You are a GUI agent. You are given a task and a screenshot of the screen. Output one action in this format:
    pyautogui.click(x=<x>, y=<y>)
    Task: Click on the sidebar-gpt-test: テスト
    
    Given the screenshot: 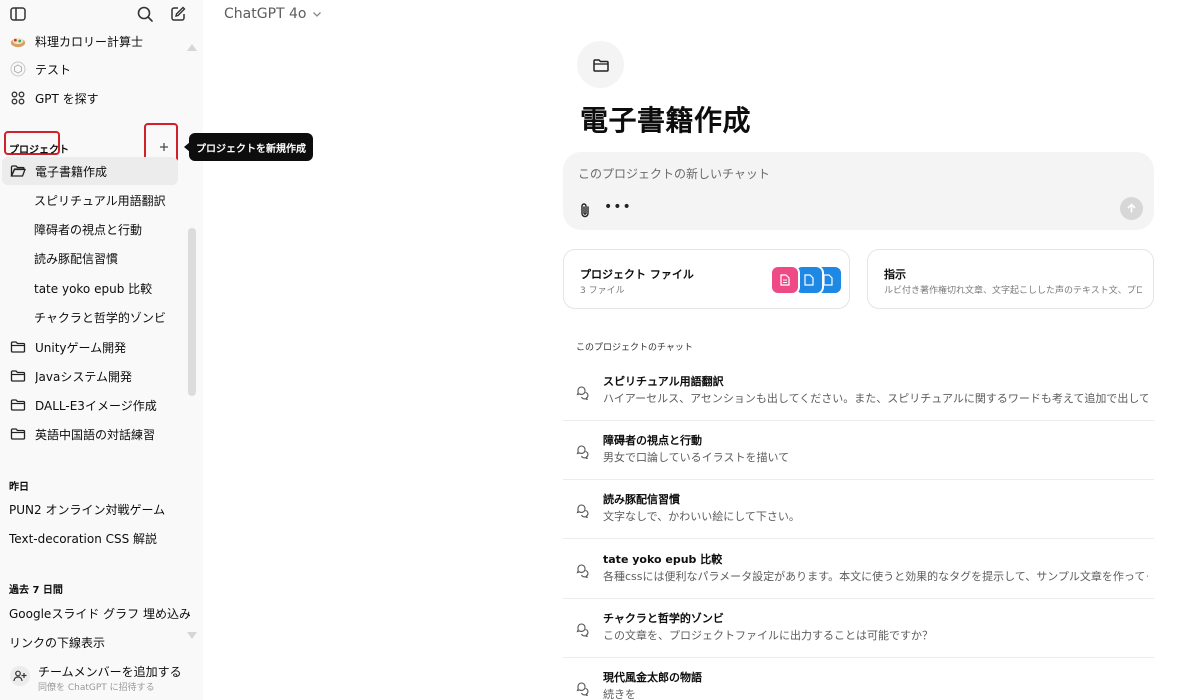 What is the action you would take?
    pyautogui.click(x=95, y=69)
    